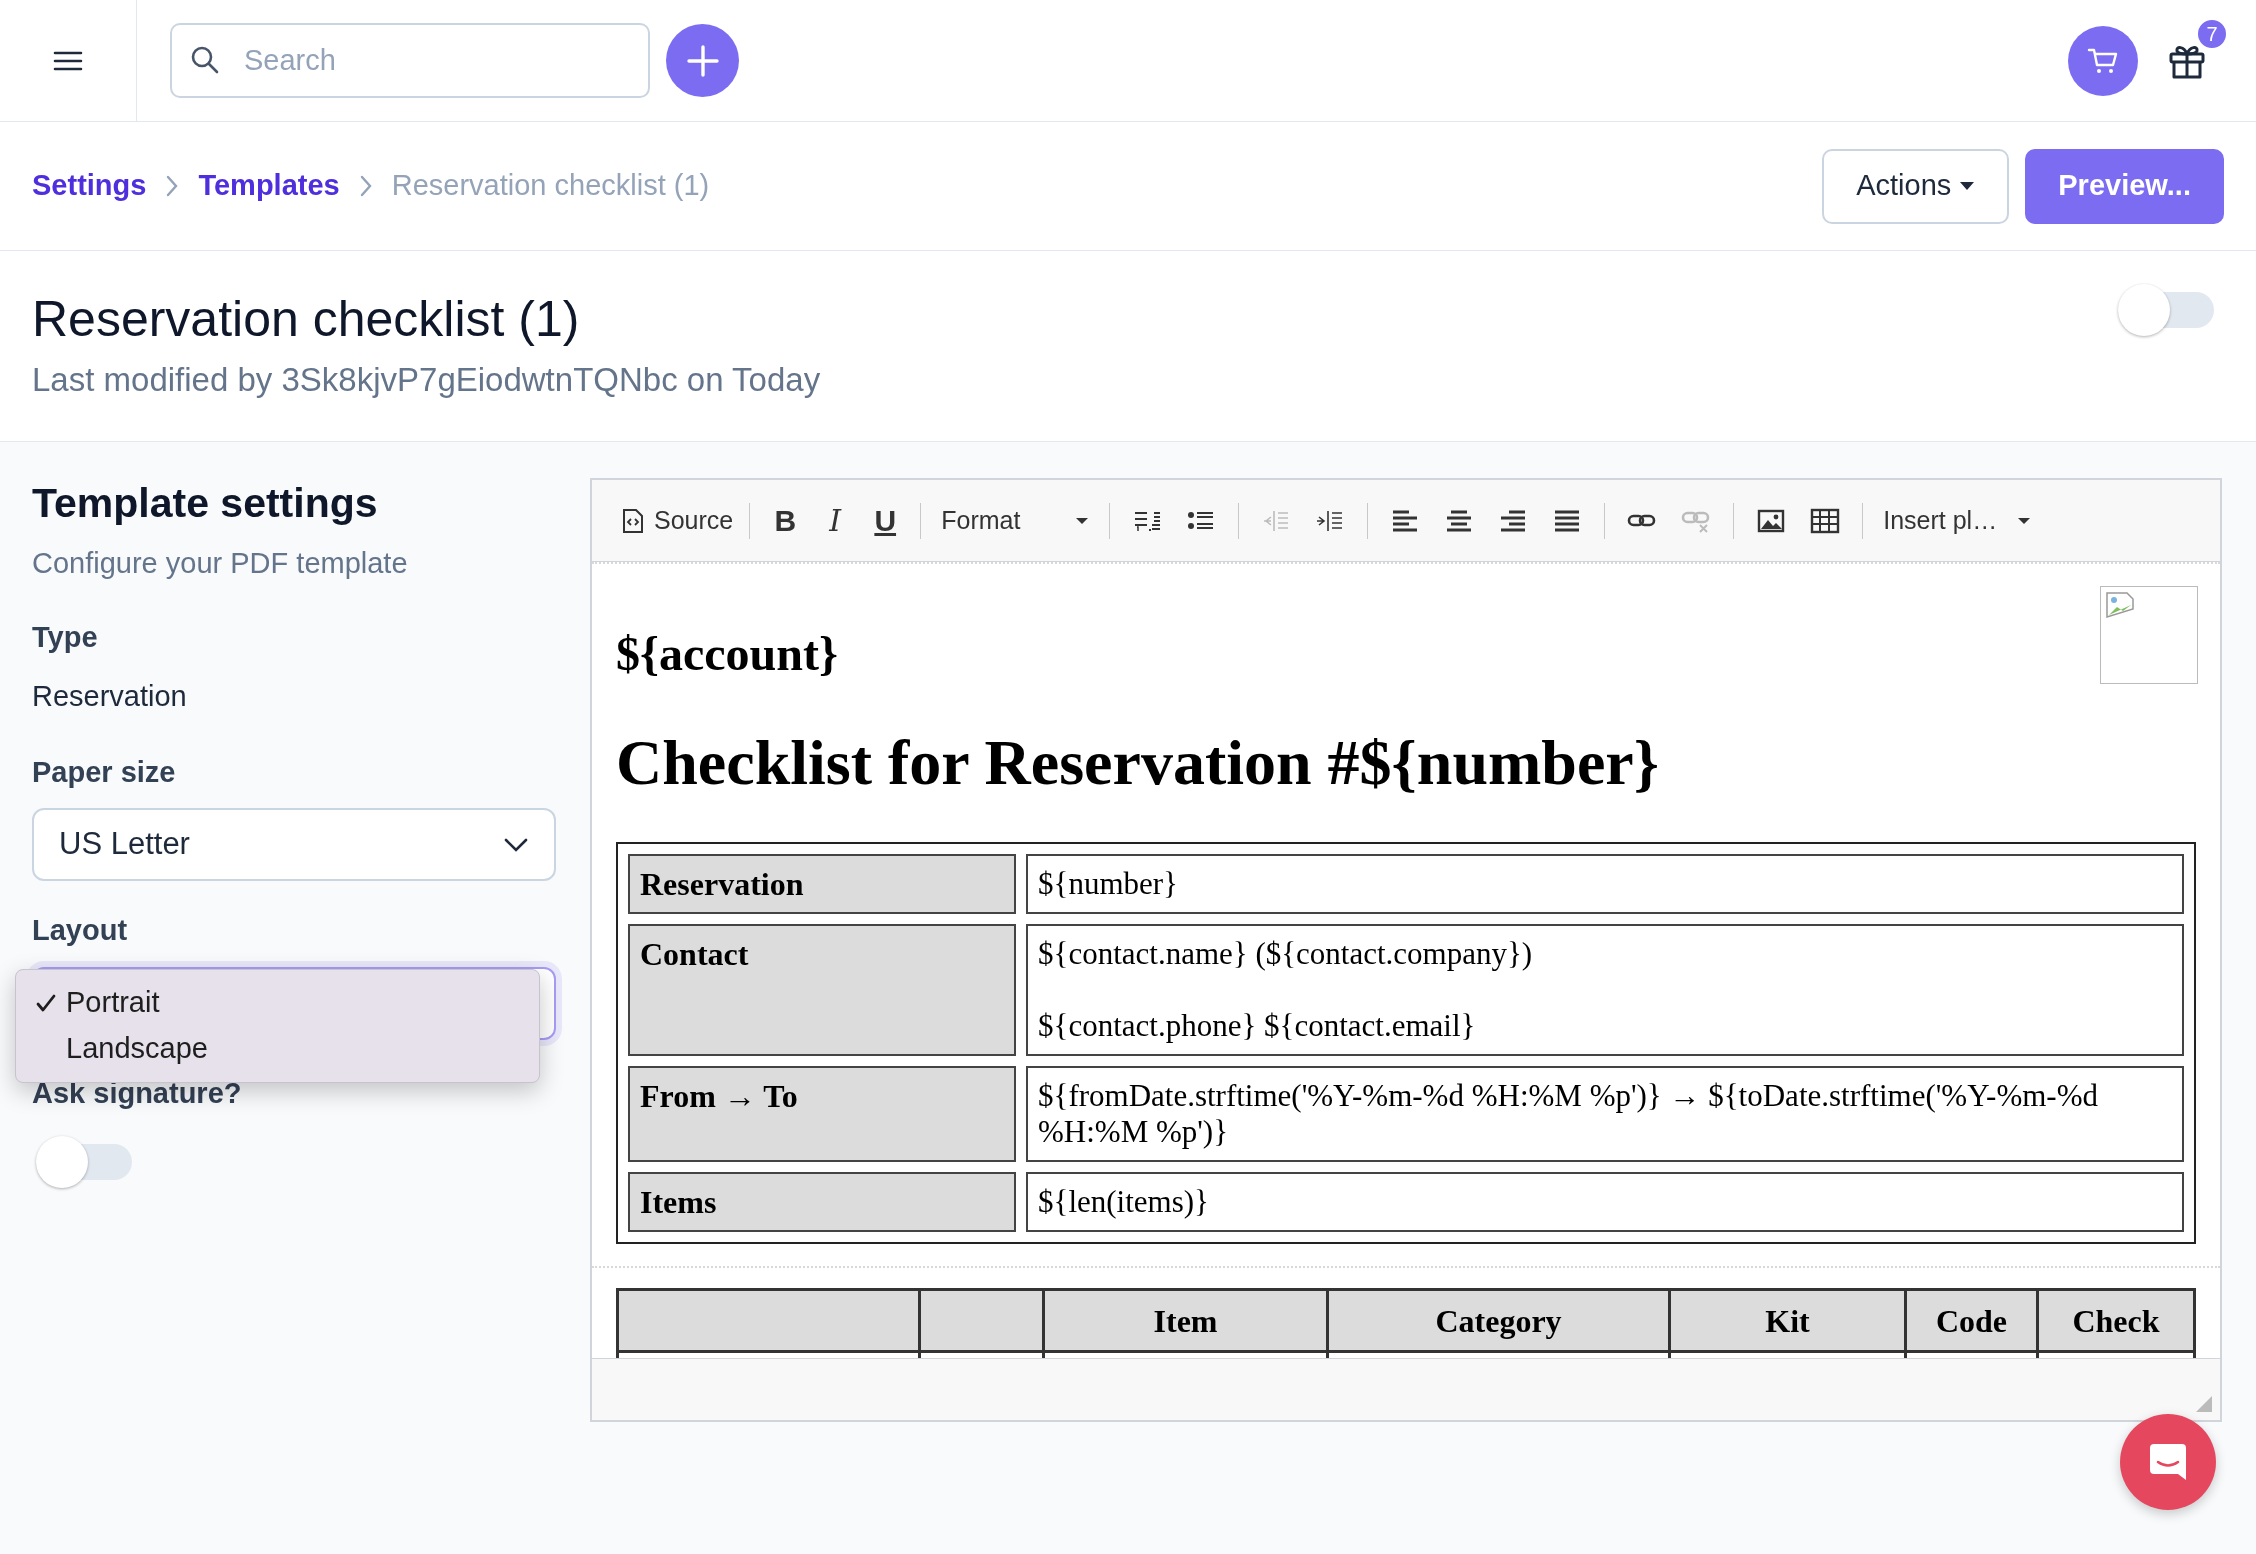 Image resolution: width=2256 pixels, height=1554 pixels. What do you see at coordinates (220, 563) in the screenshot?
I see `section-description: Configure your PDF template` at bounding box center [220, 563].